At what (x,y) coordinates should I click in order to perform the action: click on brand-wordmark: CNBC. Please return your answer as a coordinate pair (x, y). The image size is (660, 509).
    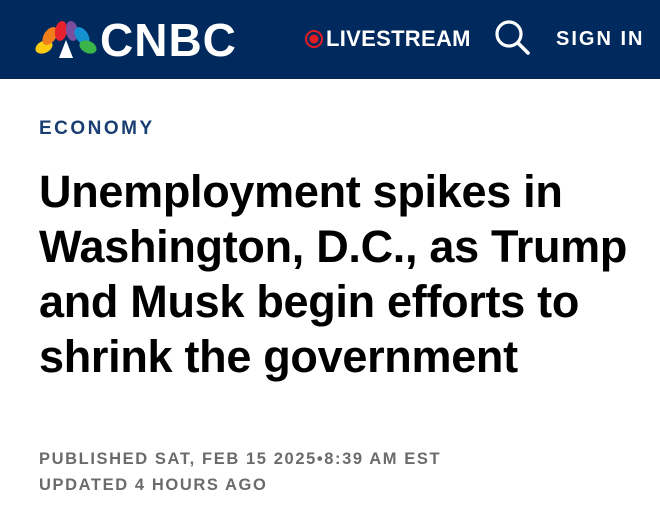
    Looking at the image, I should click on (168, 40).